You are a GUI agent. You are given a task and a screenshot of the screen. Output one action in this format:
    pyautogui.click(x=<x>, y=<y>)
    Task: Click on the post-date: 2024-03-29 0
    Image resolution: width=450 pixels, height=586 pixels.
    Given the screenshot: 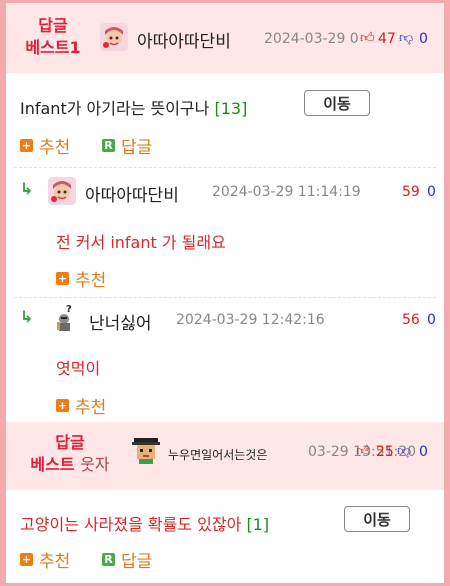 What is the action you would take?
    pyautogui.click(x=311, y=39)
    